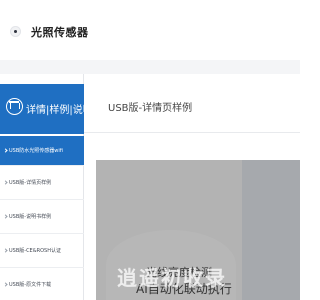  I want to click on sidebar-item-detail-sample: USB版-详情页样例, so click(42, 183).